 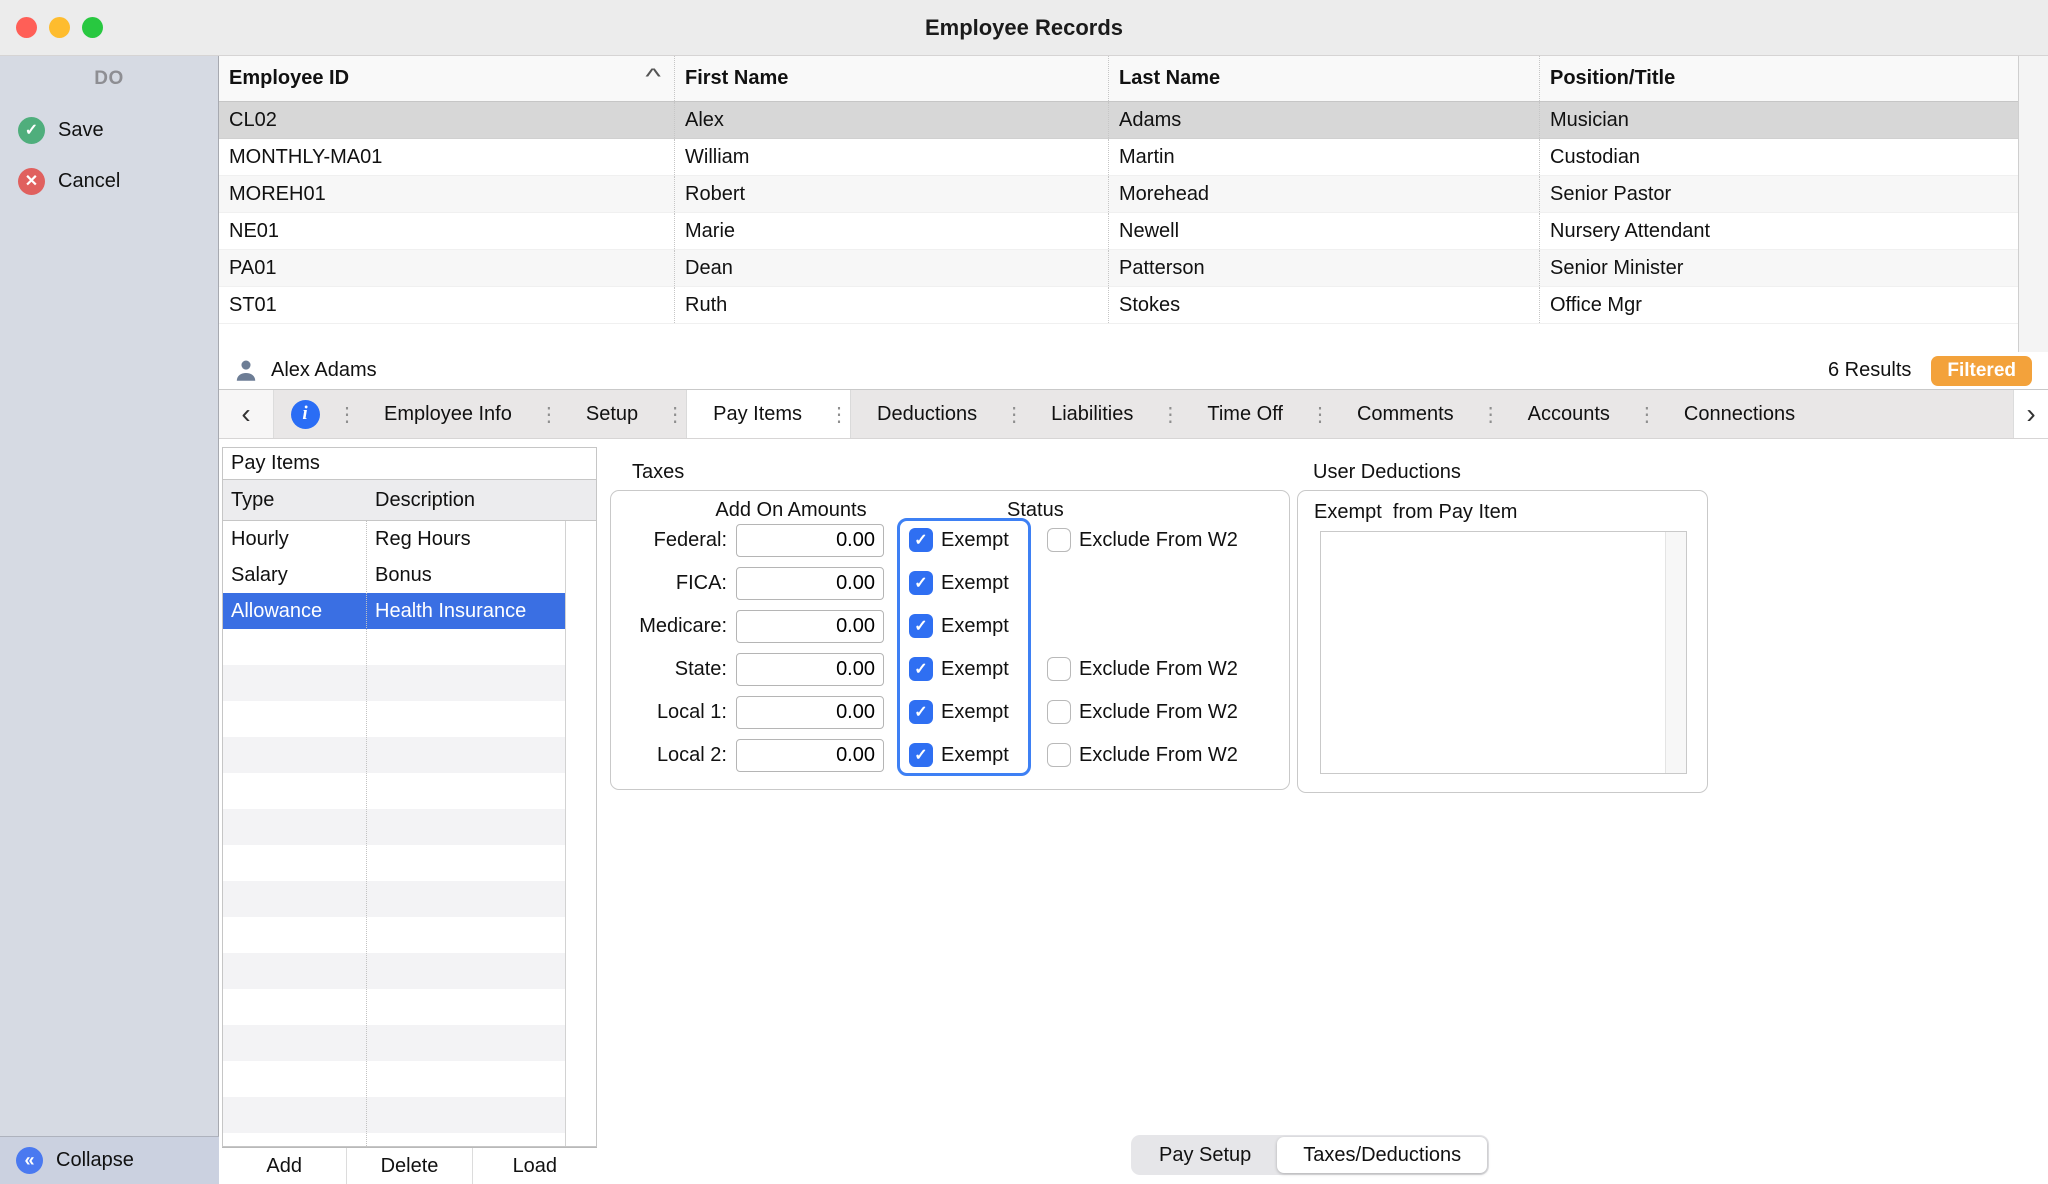 I want to click on chevron-right-icon: ›, so click(x=2031, y=413).